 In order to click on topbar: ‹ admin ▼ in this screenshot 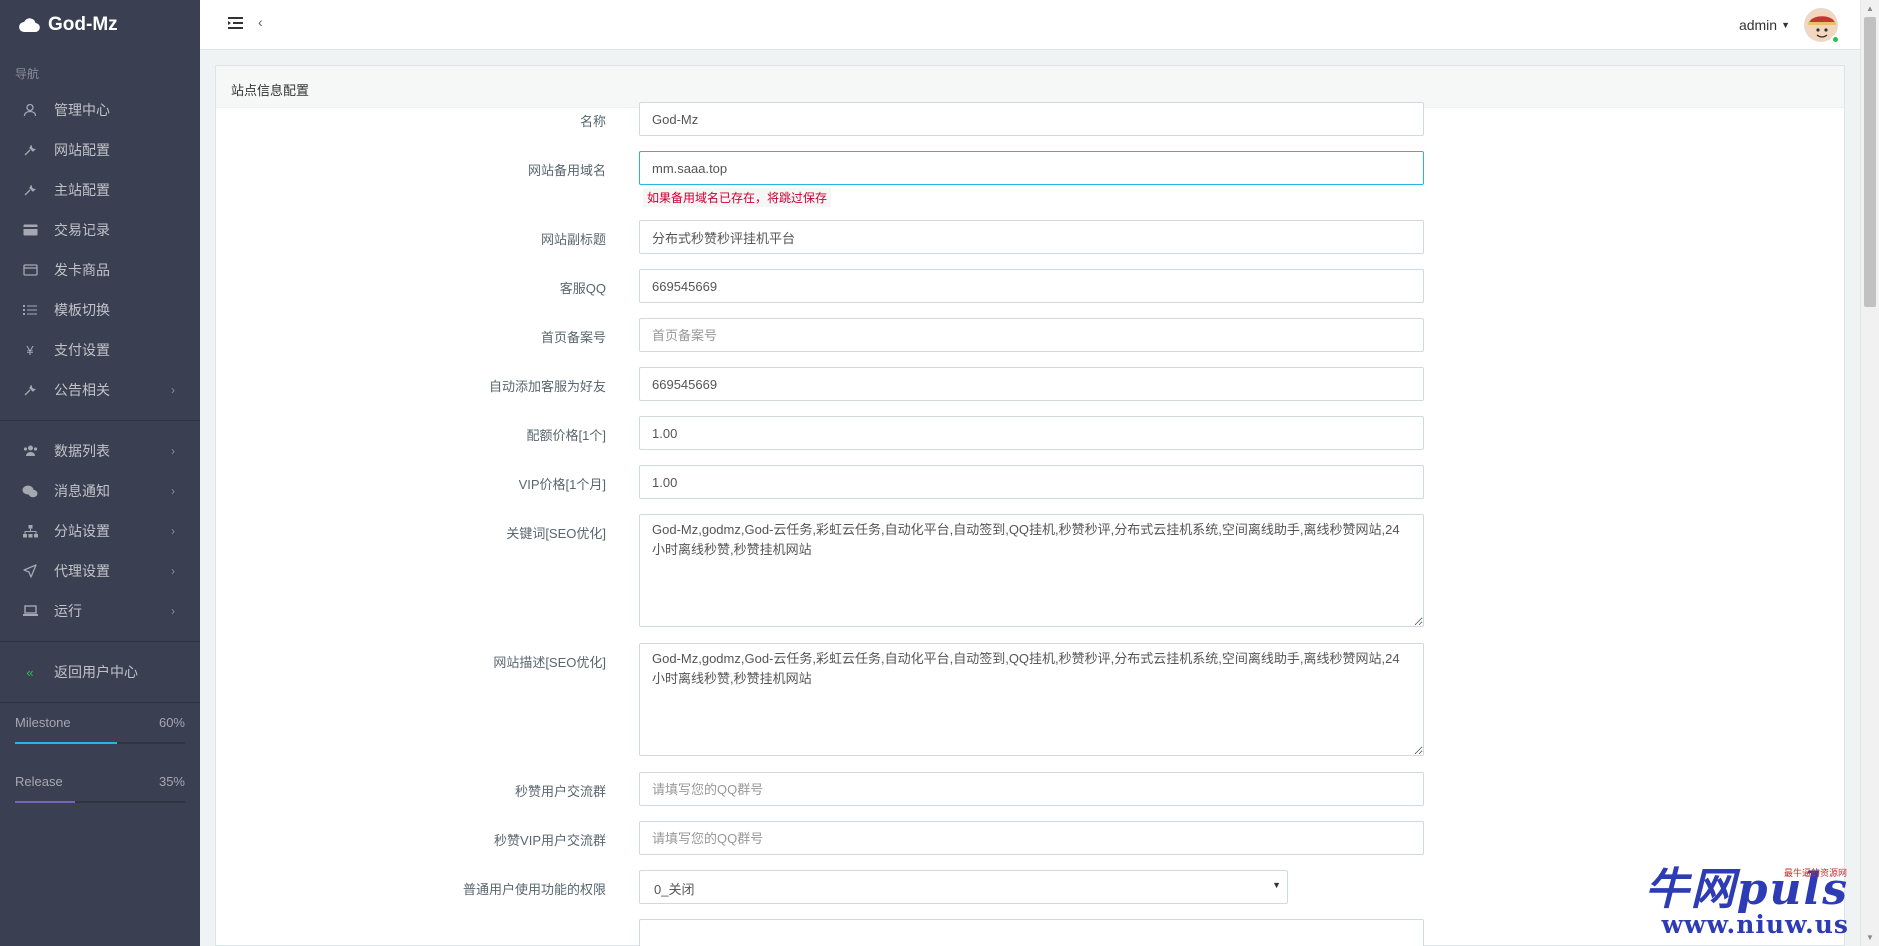, I will do `click(1030, 25)`.